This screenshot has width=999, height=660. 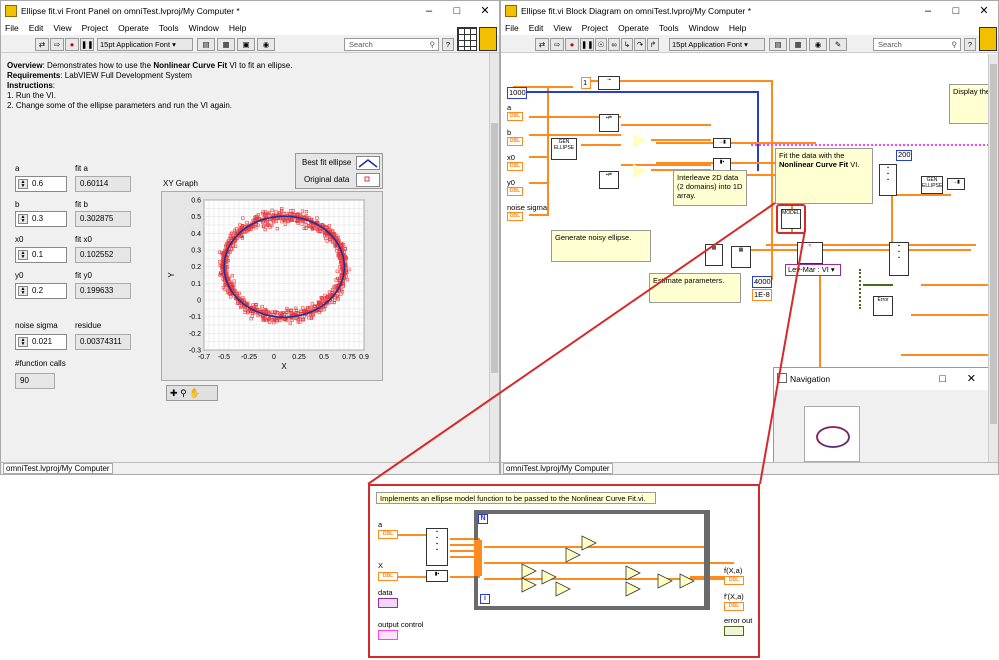 What do you see at coordinates (942, 379) in the screenshot?
I see `nav-maximize-button: □` at bounding box center [942, 379].